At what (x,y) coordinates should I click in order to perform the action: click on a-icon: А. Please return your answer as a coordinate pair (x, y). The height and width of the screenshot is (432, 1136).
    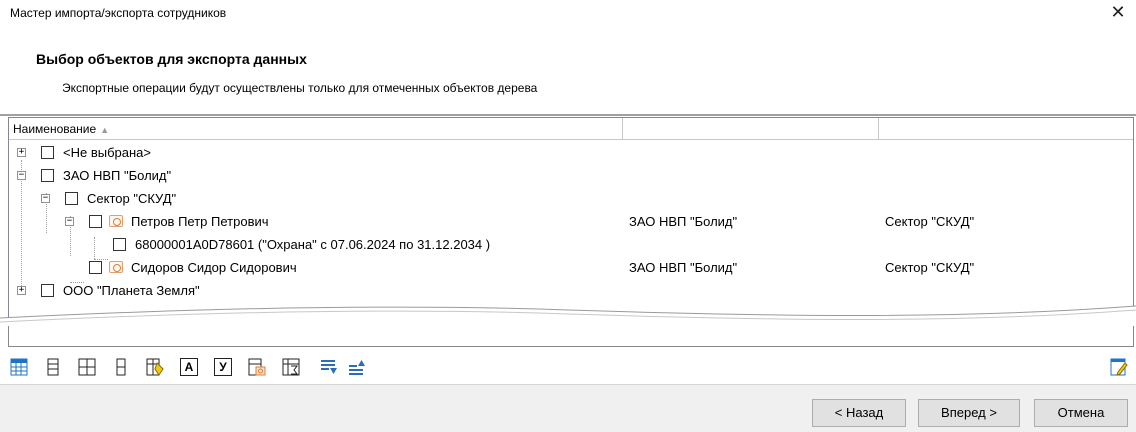
    Looking at the image, I should click on (189, 367).